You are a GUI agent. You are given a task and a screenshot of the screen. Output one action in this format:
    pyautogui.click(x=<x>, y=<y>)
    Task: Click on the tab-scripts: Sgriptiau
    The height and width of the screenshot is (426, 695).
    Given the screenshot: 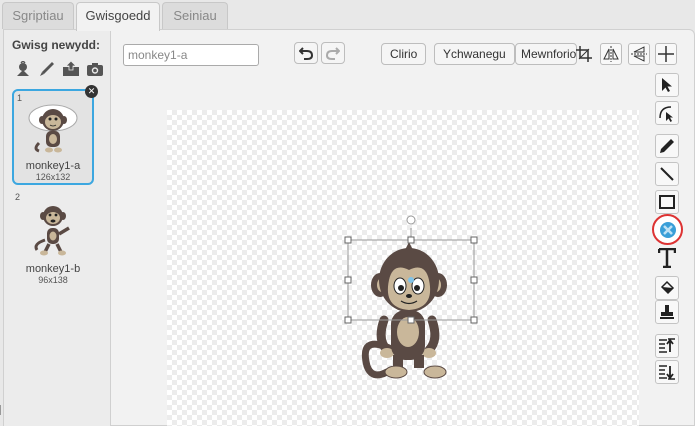 What is the action you would take?
    pyautogui.click(x=38, y=15)
    